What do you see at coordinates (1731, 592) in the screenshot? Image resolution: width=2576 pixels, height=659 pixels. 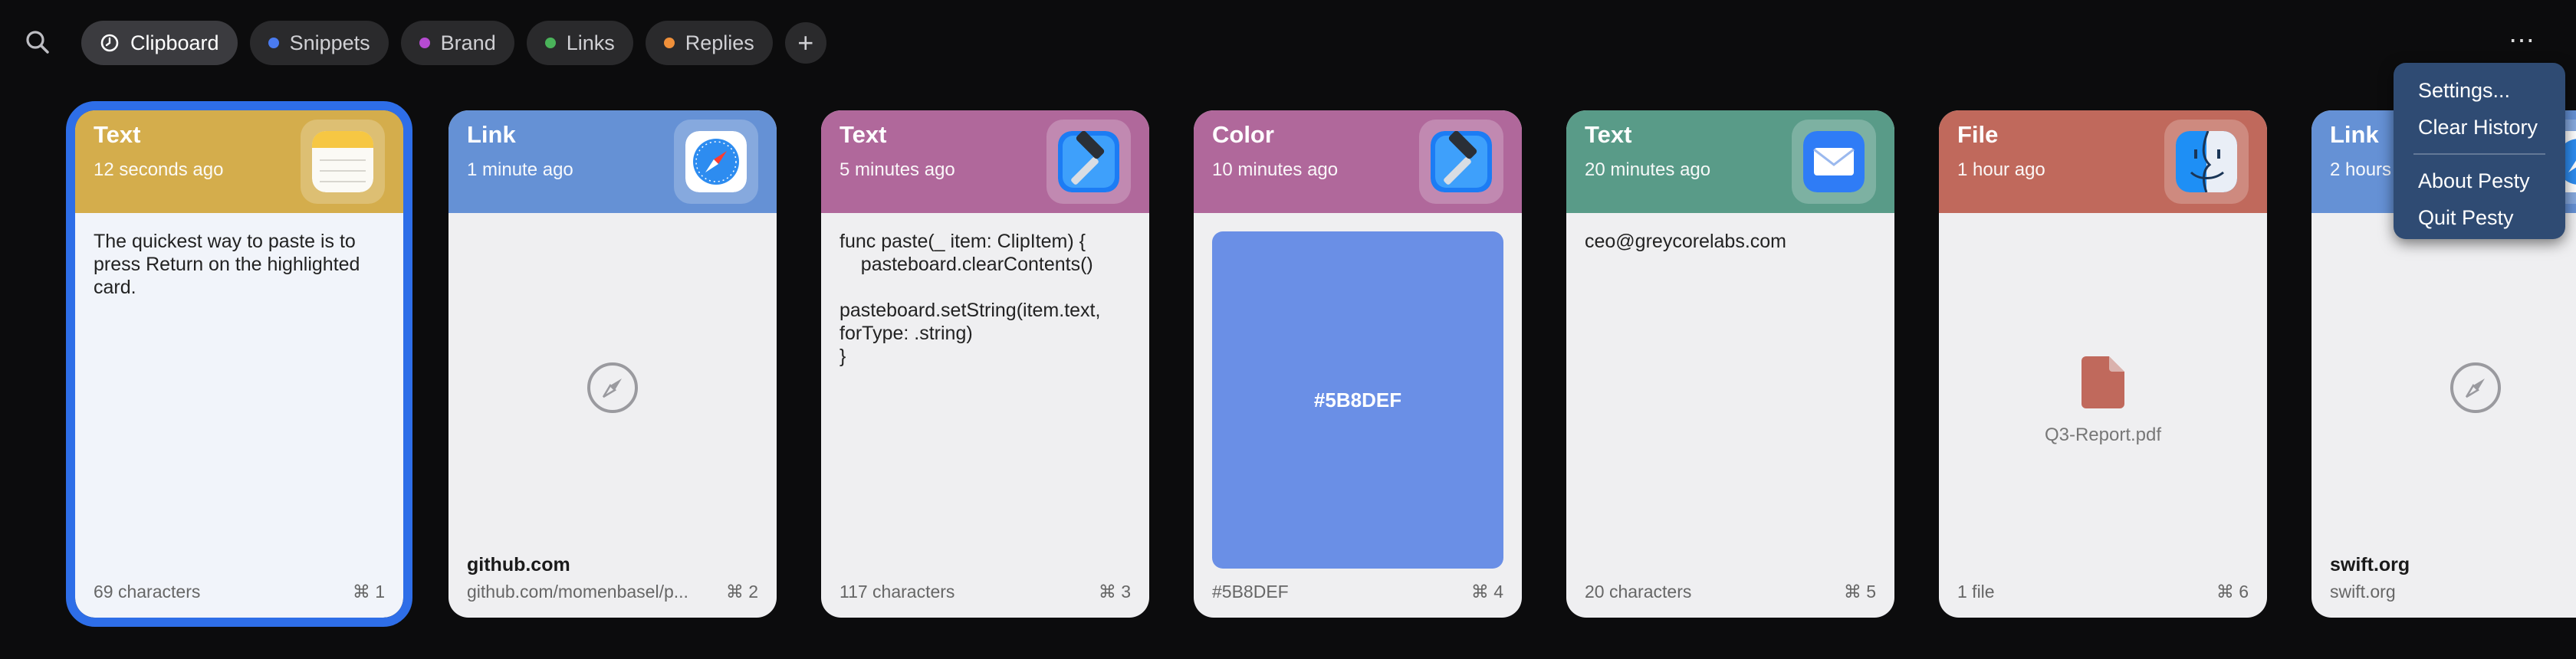 I see `card-footer: 20 characters ⌘ 5` at bounding box center [1731, 592].